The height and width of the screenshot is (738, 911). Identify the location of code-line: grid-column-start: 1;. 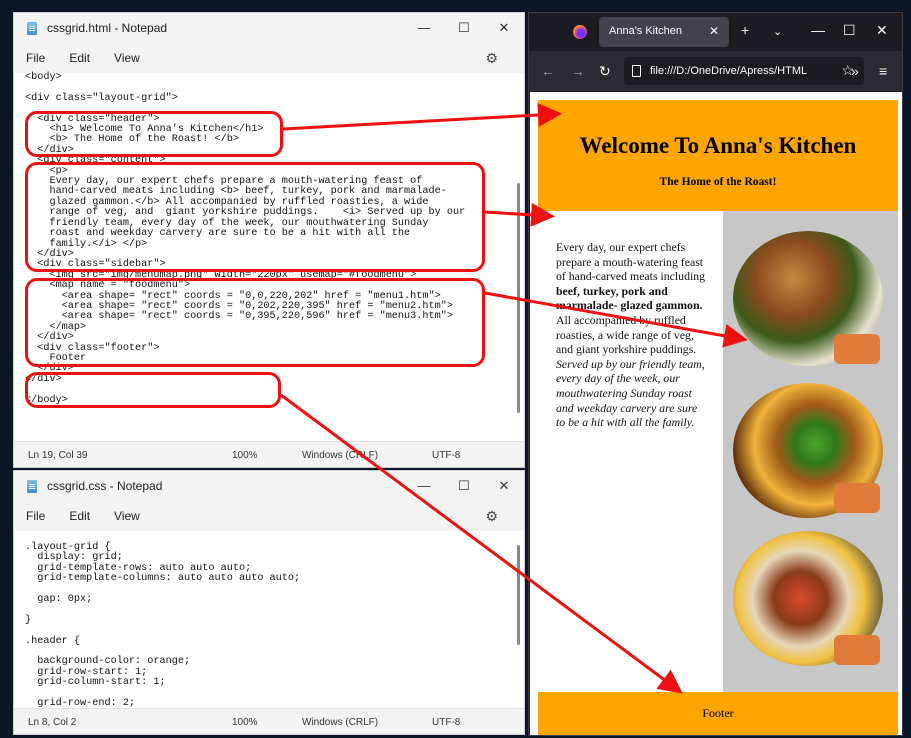
(95, 683).